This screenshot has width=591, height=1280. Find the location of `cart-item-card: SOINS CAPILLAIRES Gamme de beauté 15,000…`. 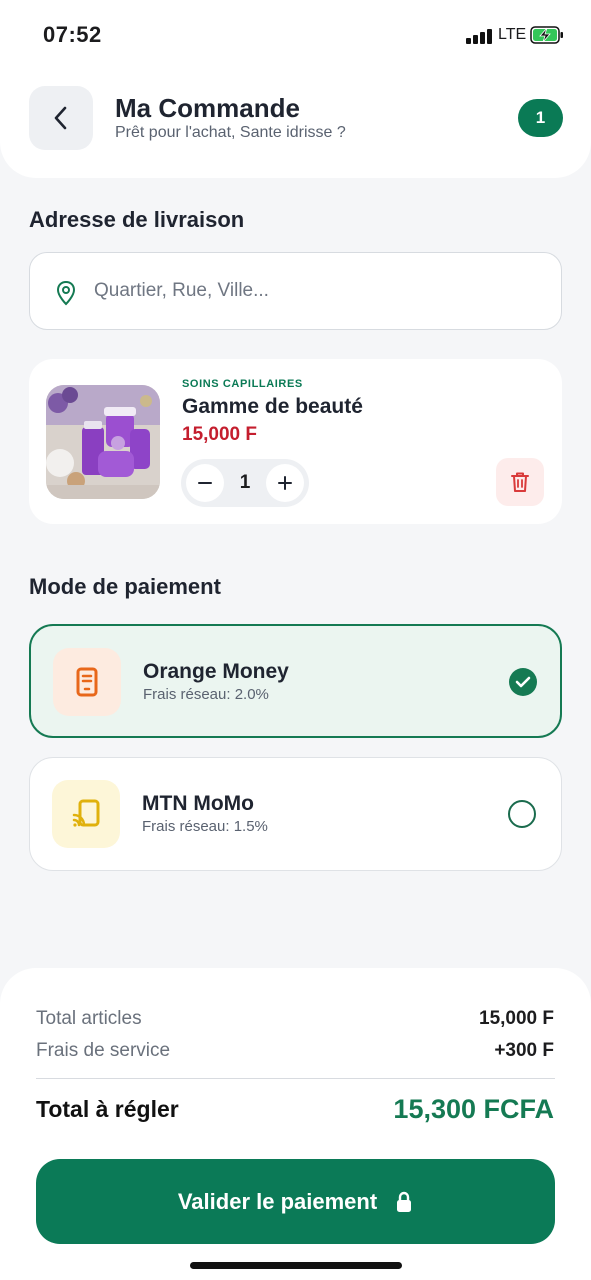

cart-item-card: SOINS CAPILLAIRES Gamme de beauté 15,000… is located at coordinates (295, 441).